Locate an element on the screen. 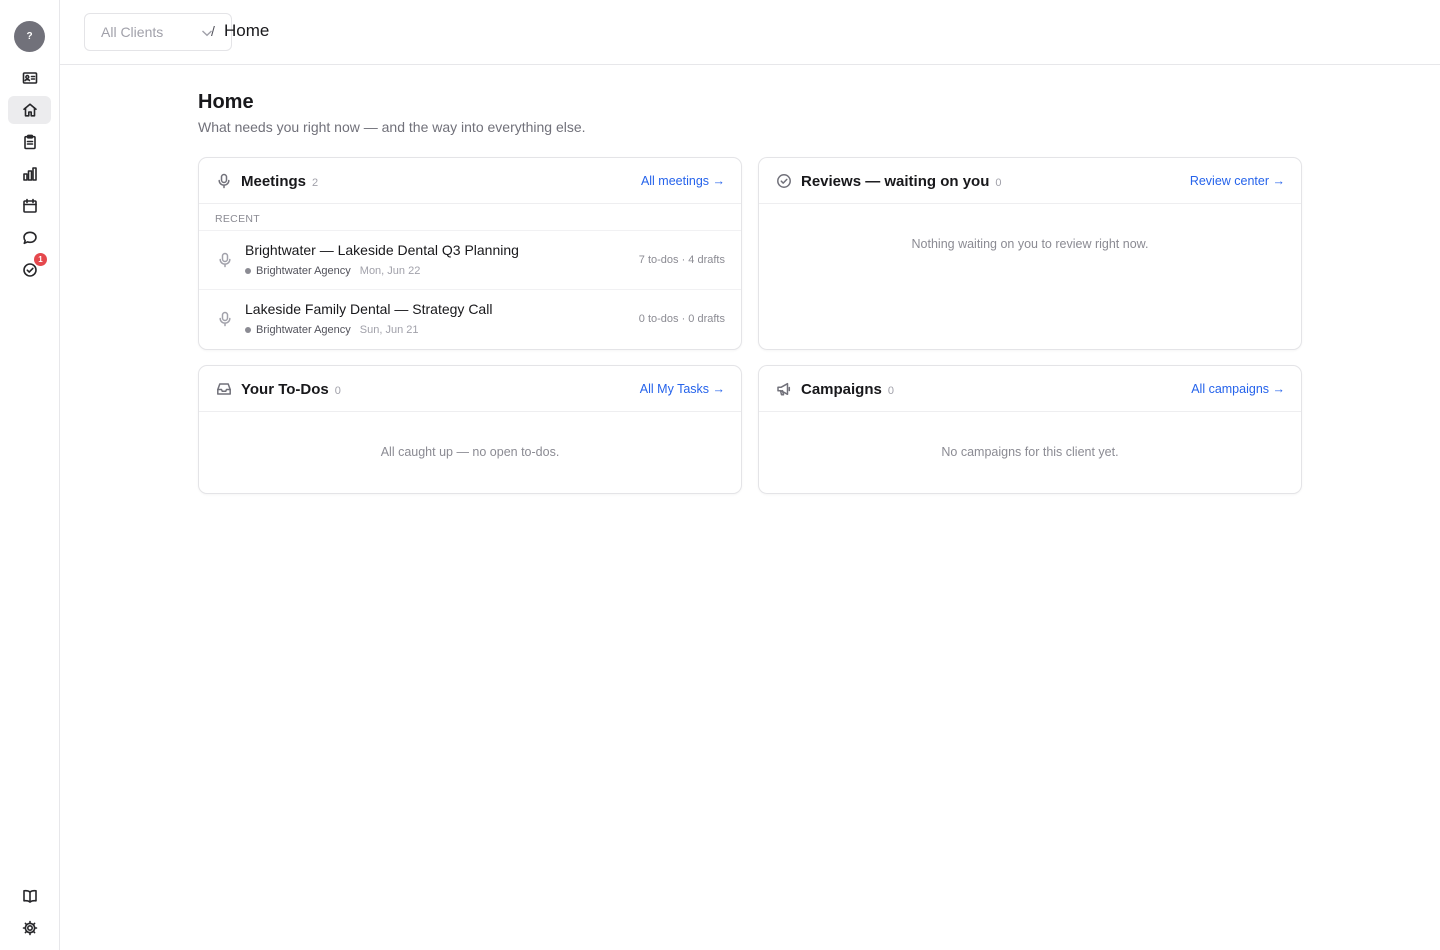 This screenshot has width=1440, height=950. campaigns-empty-message: No campaigns for this client yet. is located at coordinates (1030, 452).